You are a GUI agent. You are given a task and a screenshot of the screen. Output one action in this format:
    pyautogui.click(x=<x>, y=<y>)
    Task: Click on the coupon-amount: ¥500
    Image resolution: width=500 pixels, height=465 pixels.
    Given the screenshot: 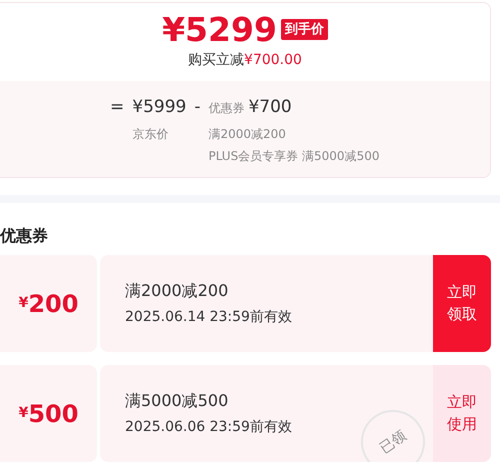 What is the action you would take?
    pyautogui.click(x=48, y=413)
    